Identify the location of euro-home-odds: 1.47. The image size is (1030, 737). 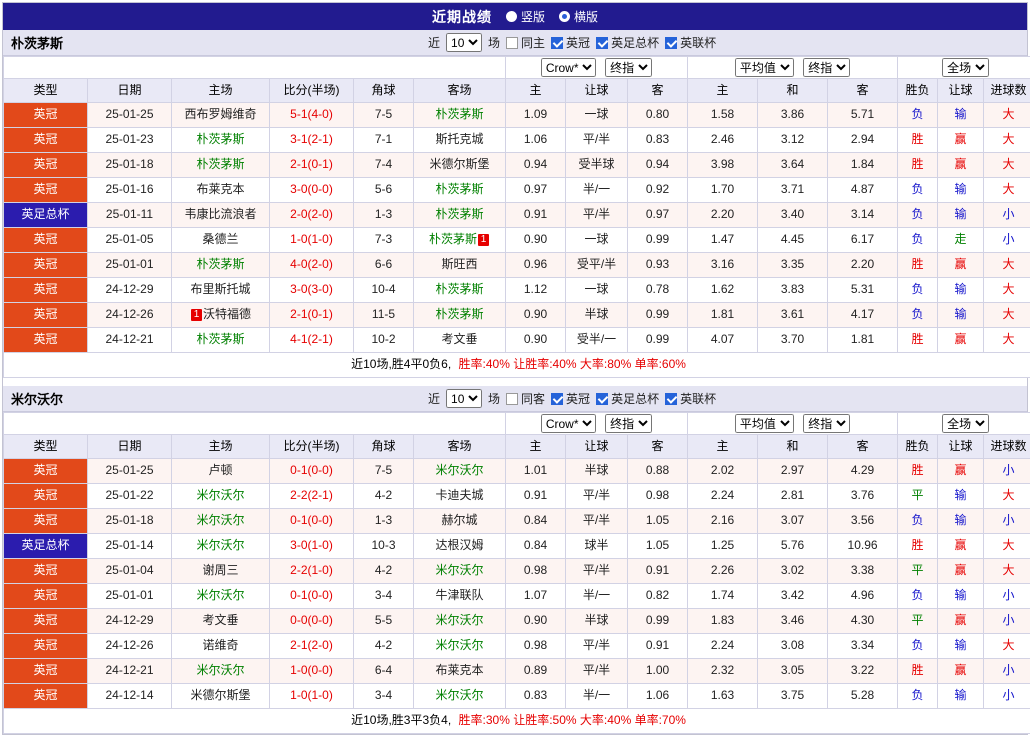
(723, 240).